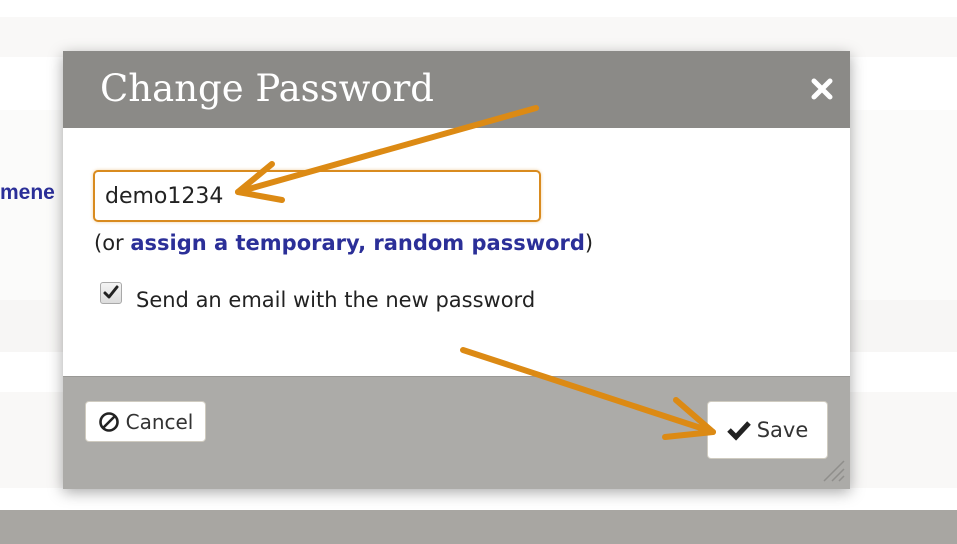 Image resolution: width=957 pixels, height=544 pixels. What do you see at coordinates (335, 300) in the screenshot?
I see `send-email-label: Send an email with the new password` at bounding box center [335, 300].